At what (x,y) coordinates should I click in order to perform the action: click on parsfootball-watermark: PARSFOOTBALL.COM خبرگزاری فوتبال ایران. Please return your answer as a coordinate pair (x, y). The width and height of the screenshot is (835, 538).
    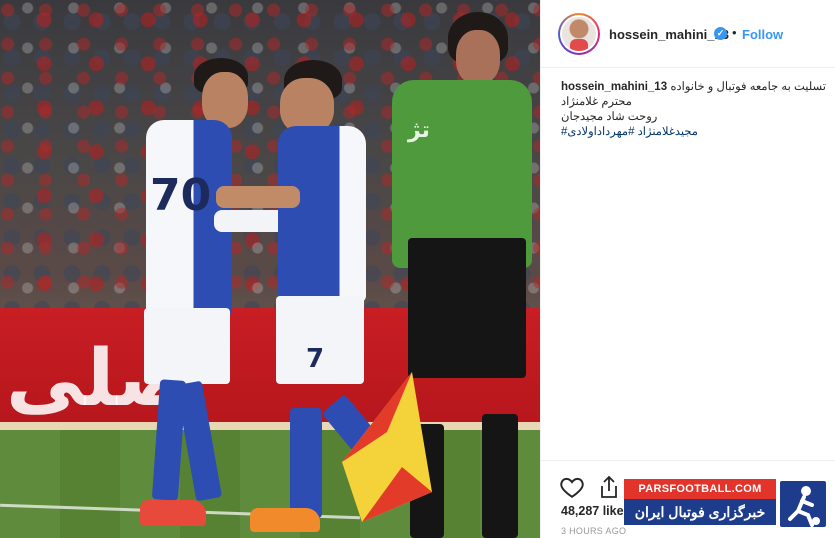
    Looking at the image, I should click on (727, 505).